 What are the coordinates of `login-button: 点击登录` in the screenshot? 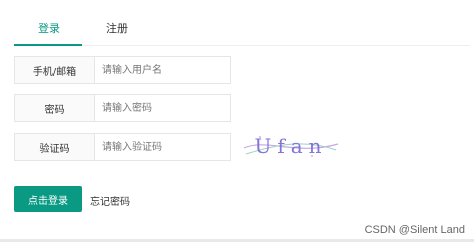 It's located at (48, 199).